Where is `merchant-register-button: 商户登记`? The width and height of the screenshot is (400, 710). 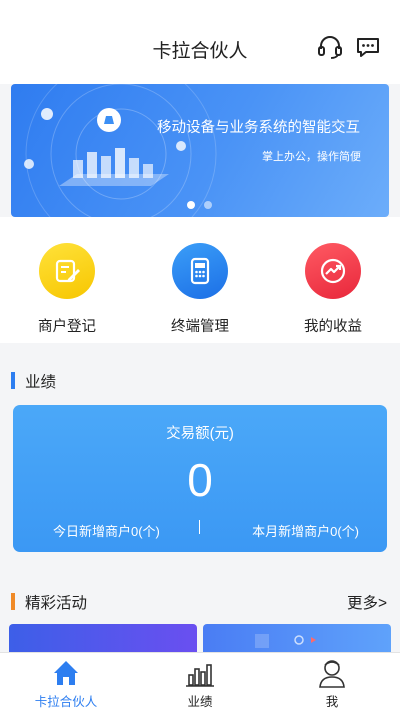 merchant-register-button: 商户登记 is located at coordinates (67, 289).